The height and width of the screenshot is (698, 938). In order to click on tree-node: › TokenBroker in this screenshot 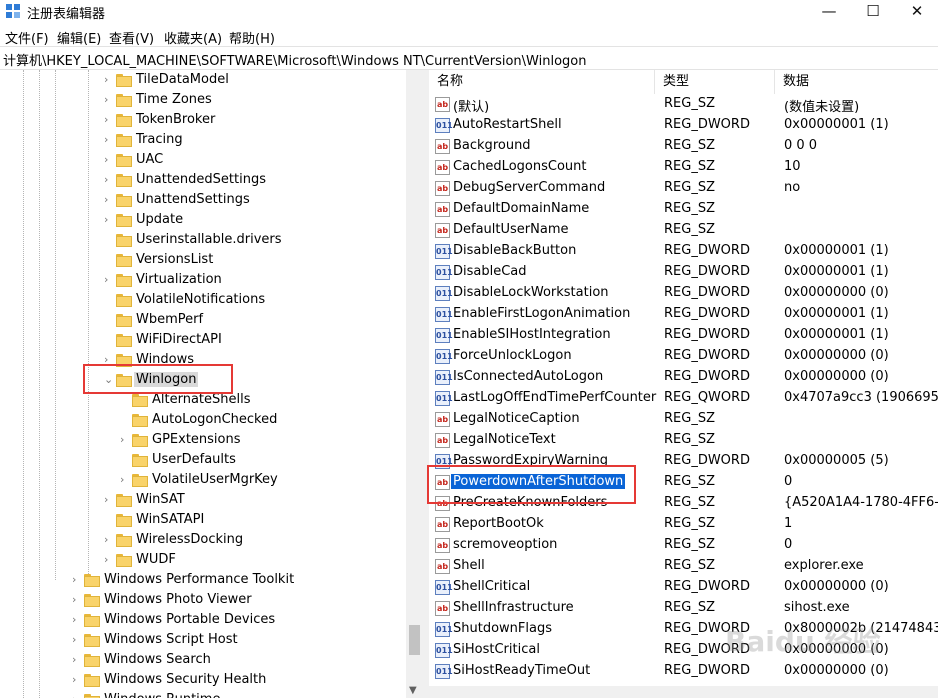, I will do `click(203, 120)`.